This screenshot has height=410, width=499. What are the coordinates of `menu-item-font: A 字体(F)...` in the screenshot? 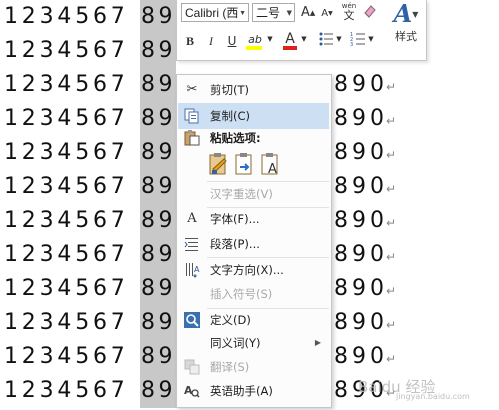 It's located at (253, 219).